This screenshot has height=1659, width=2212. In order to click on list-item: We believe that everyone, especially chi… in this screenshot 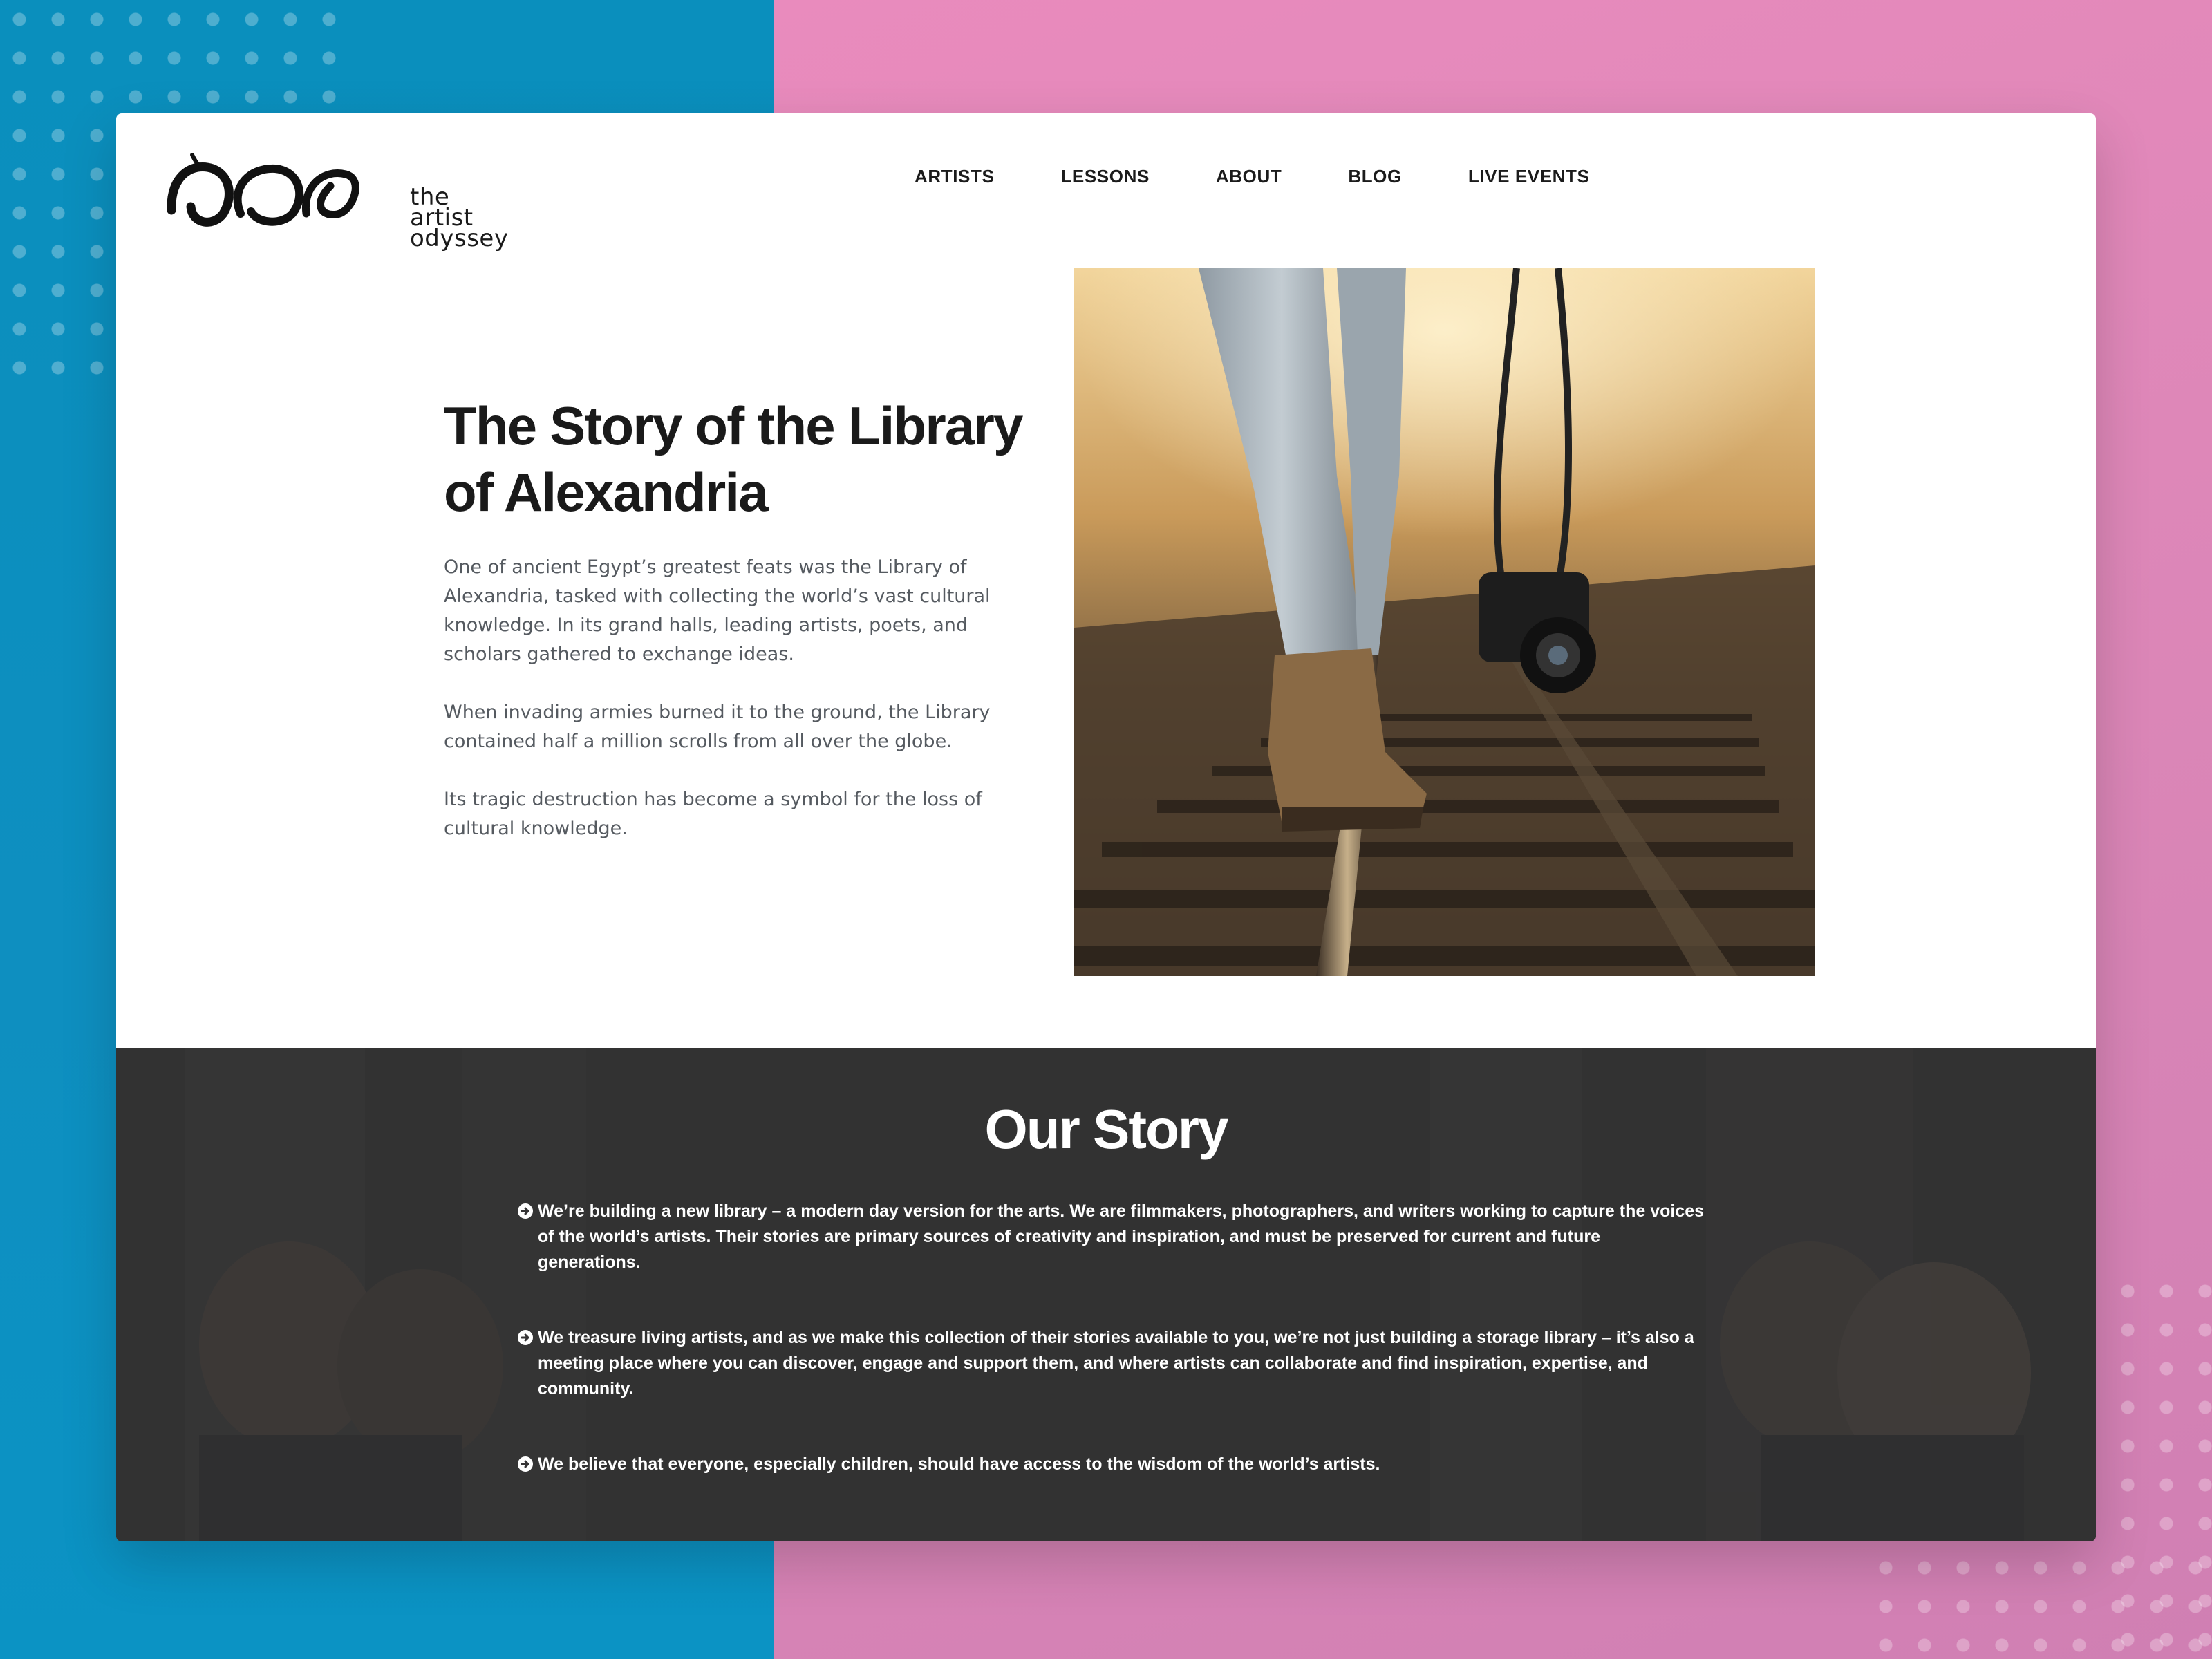, I will do `click(1111, 1465)`.